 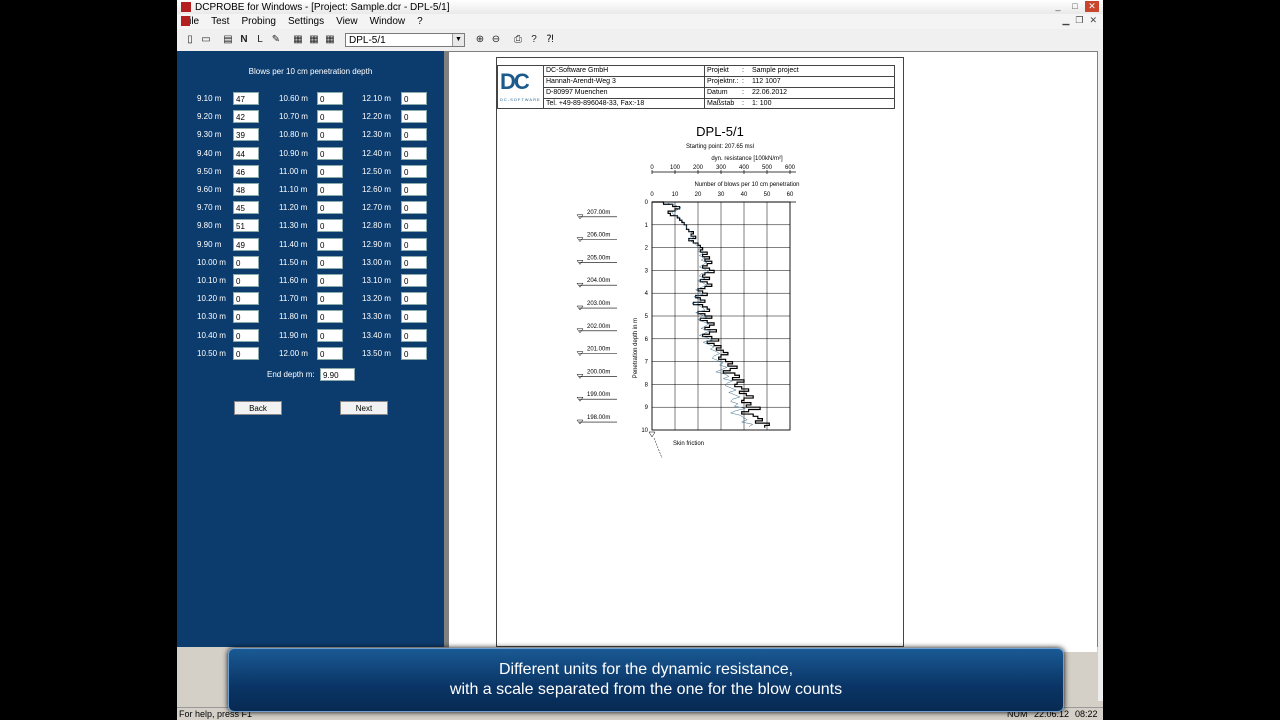 What do you see at coordinates (246, 98) in the screenshot?
I see `blow-count-input: 47` at bounding box center [246, 98].